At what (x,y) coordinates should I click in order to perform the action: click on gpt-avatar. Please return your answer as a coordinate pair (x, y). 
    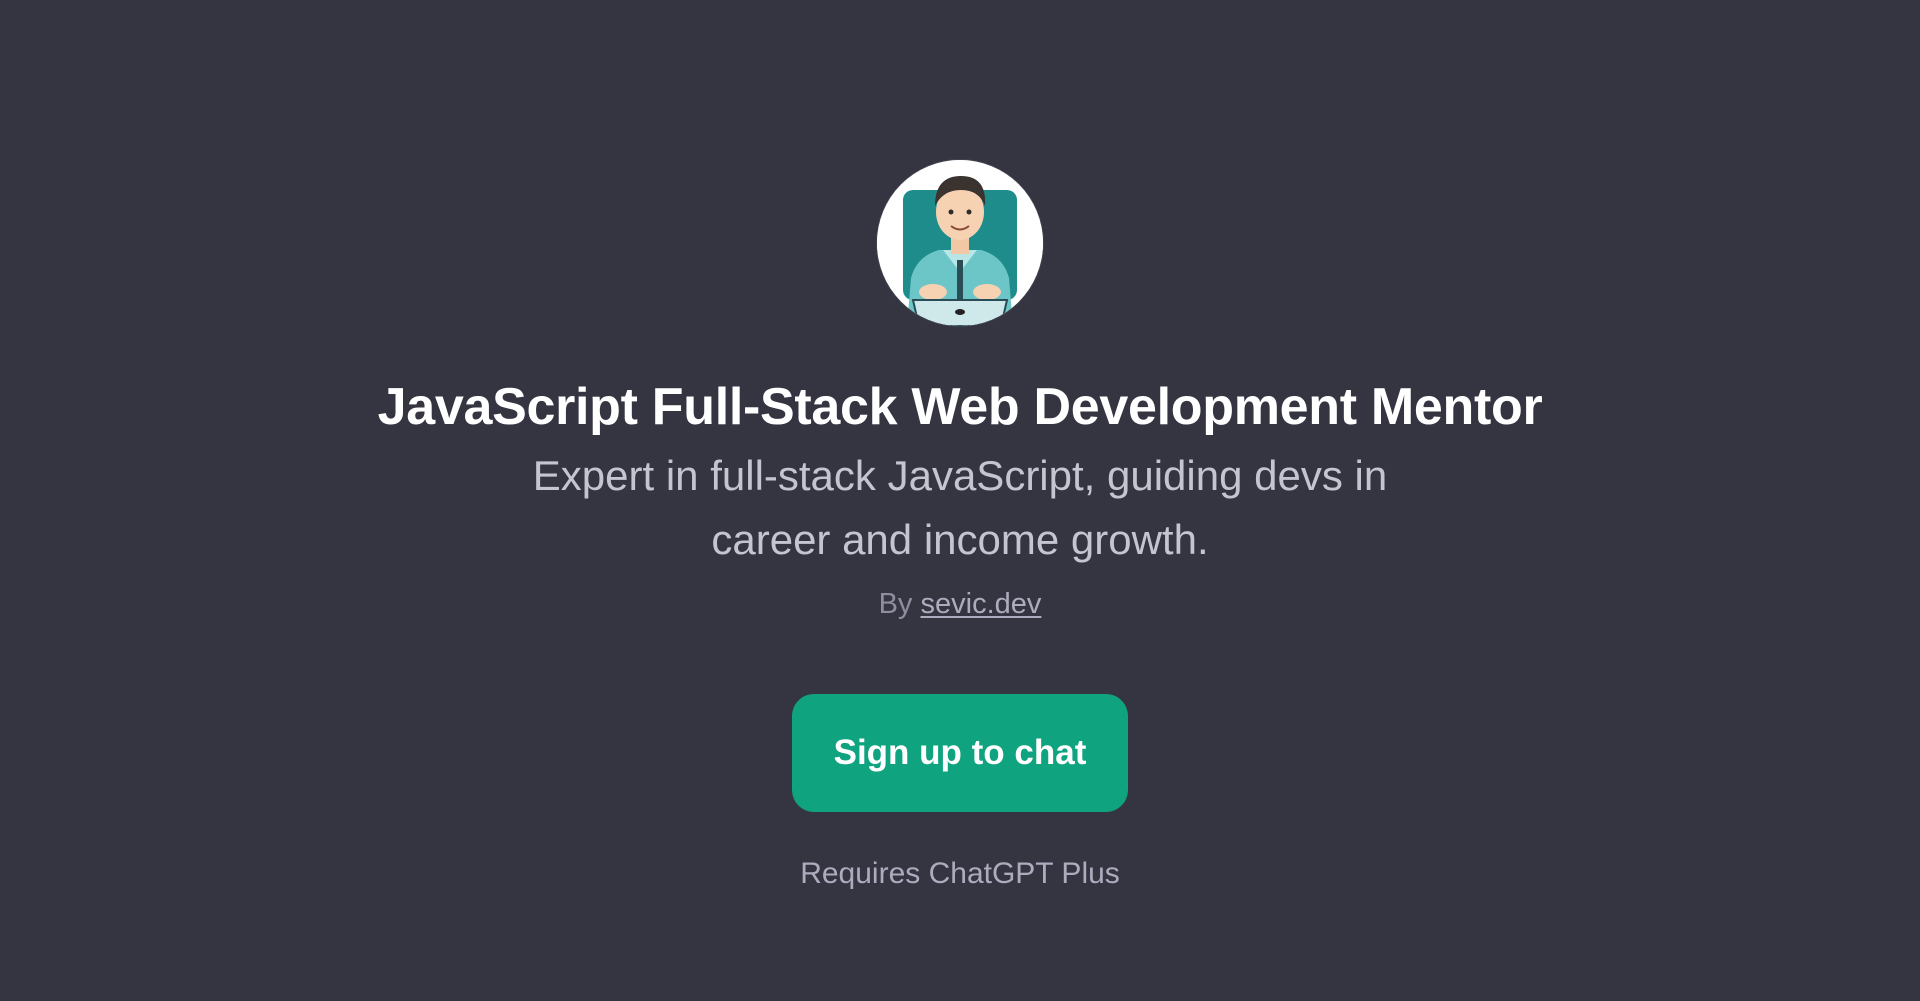
    Looking at the image, I should click on (960, 243).